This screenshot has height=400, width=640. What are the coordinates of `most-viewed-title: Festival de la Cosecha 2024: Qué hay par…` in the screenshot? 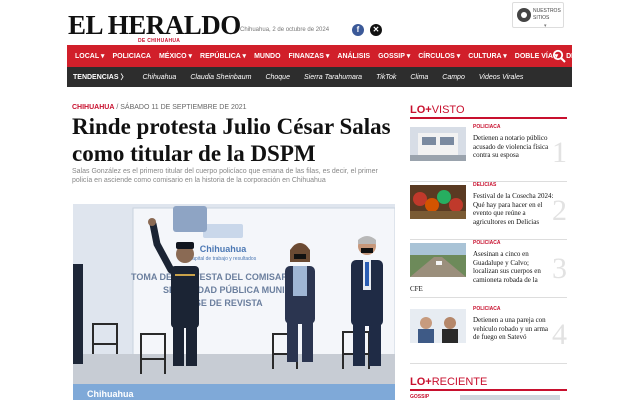 It's located at (514, 209).